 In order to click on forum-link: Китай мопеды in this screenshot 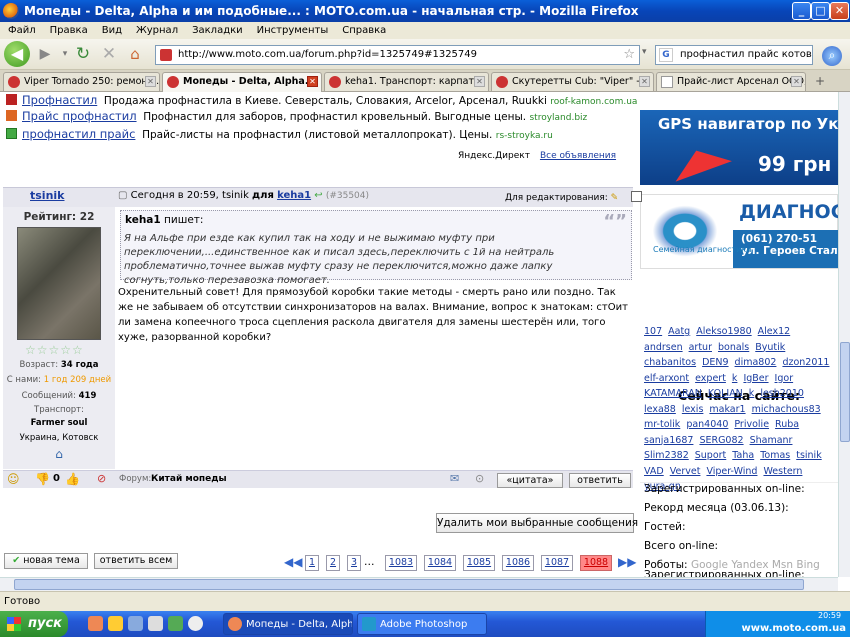, I will do `click(189, 479)`.